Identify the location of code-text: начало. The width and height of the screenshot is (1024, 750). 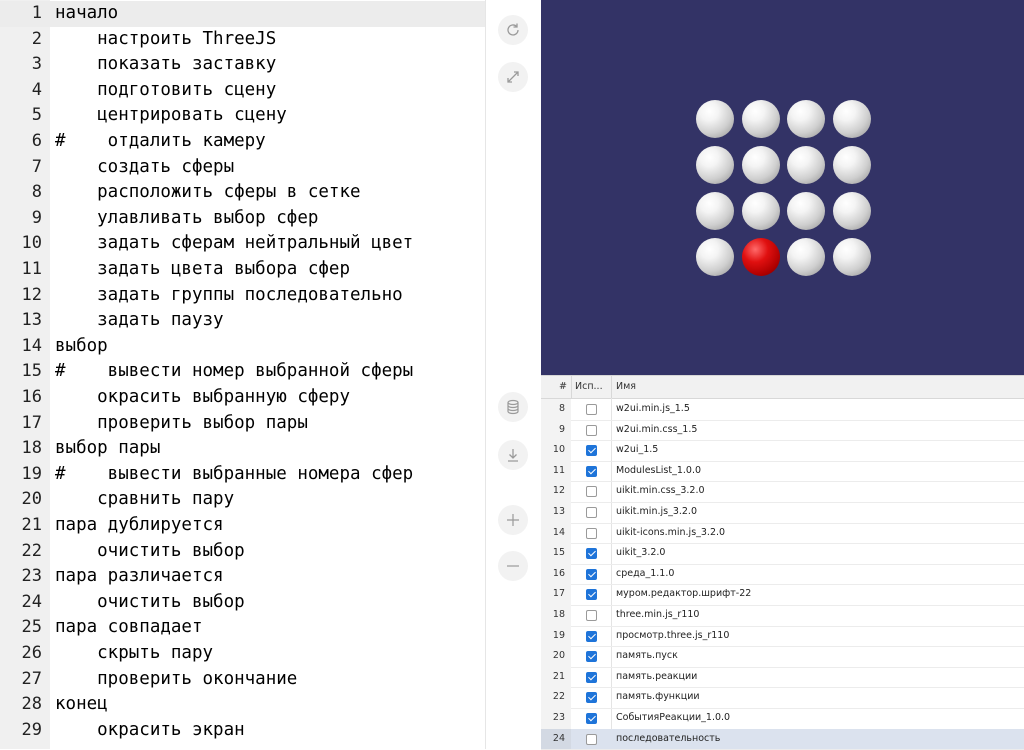
(86, 14).